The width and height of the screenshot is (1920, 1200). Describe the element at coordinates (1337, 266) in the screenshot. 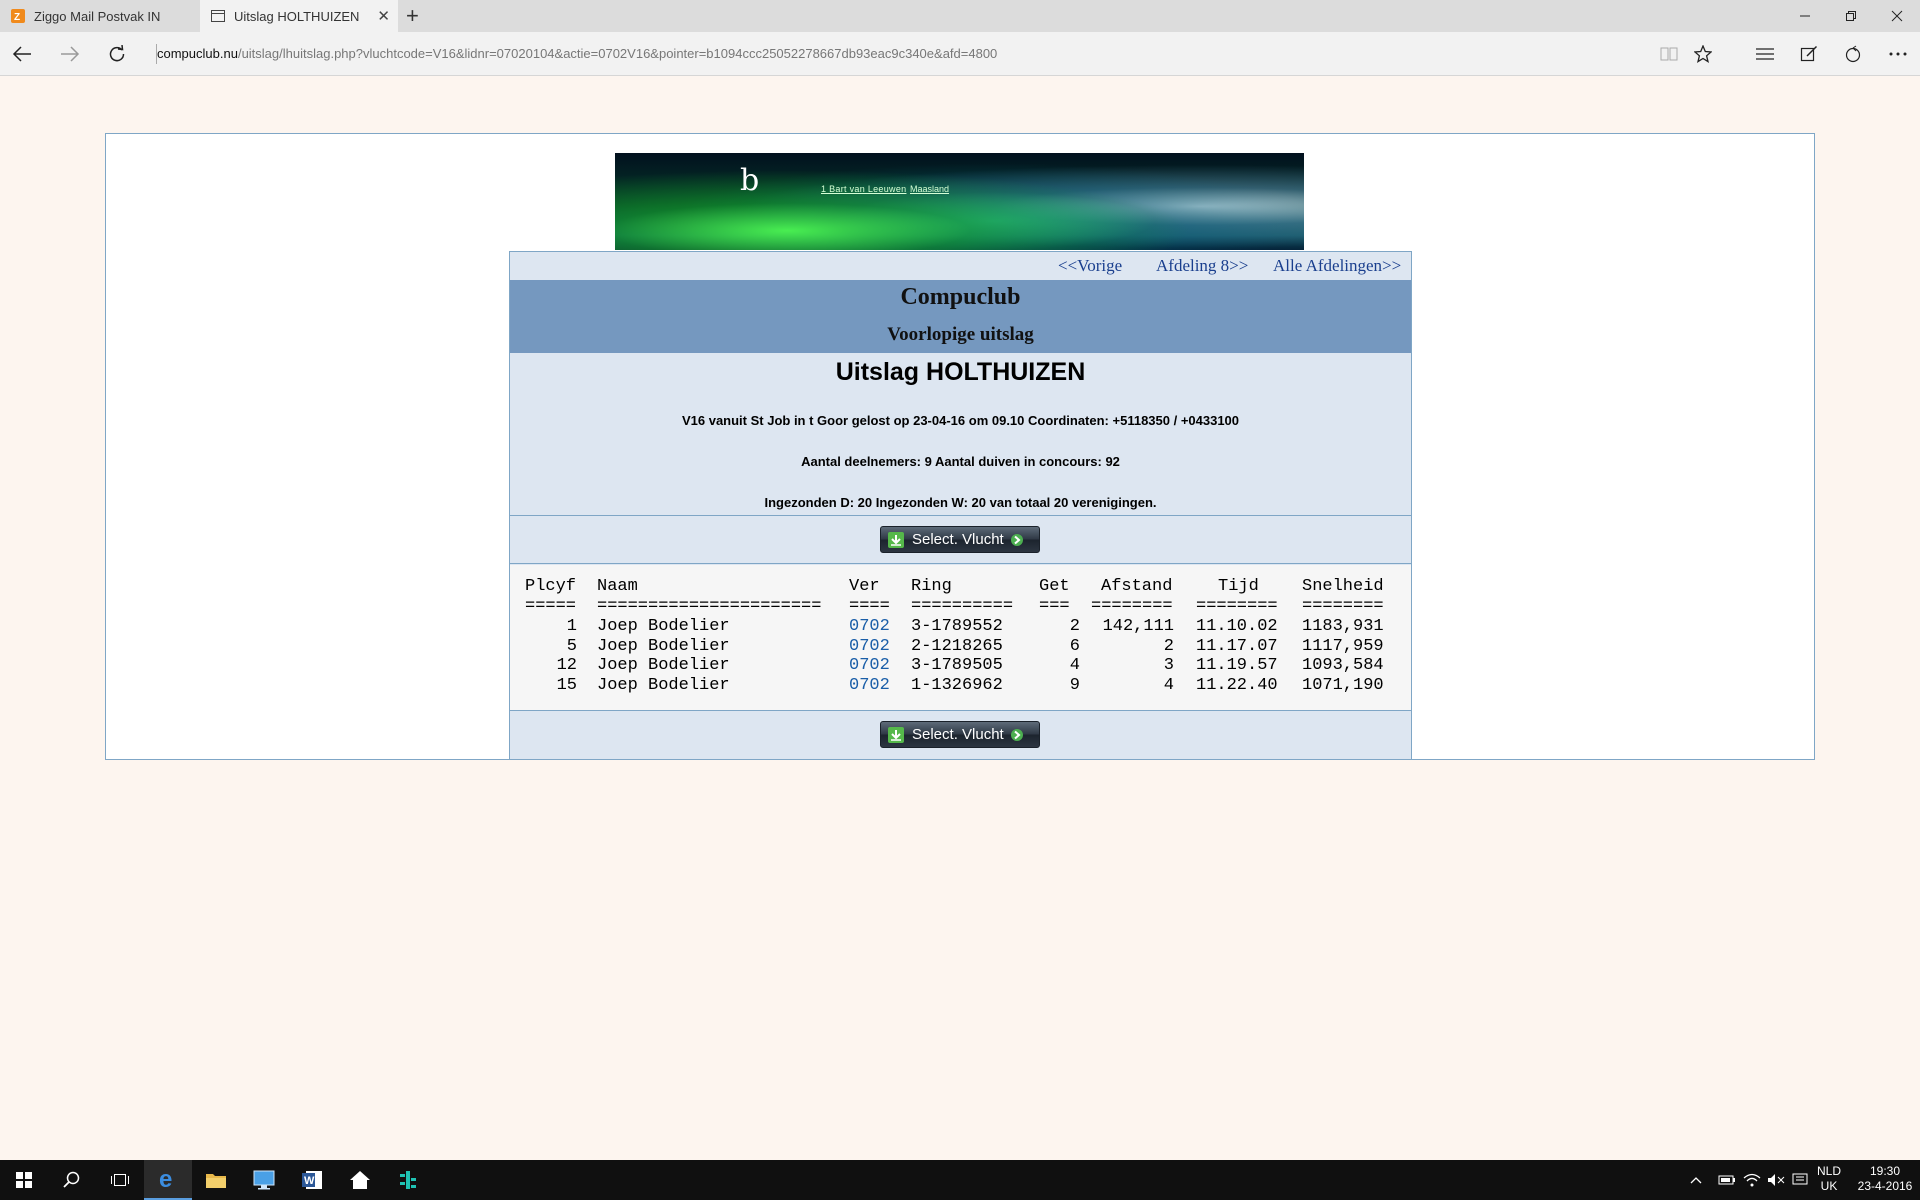

I see `alle-afdelingen-link: Alle Afdelingen>>` at that location.